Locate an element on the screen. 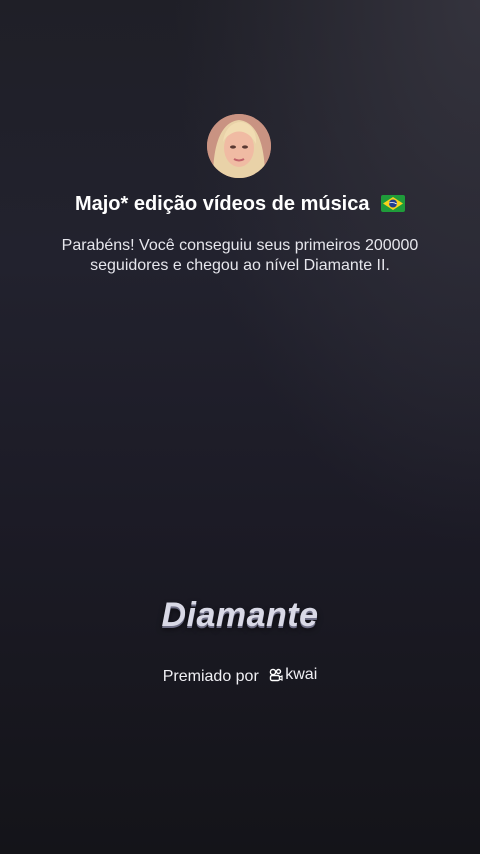 The height and width of the screenshot is (854, 480). awarded-by: Premiado por kwai is located at coordinates (240, 676).